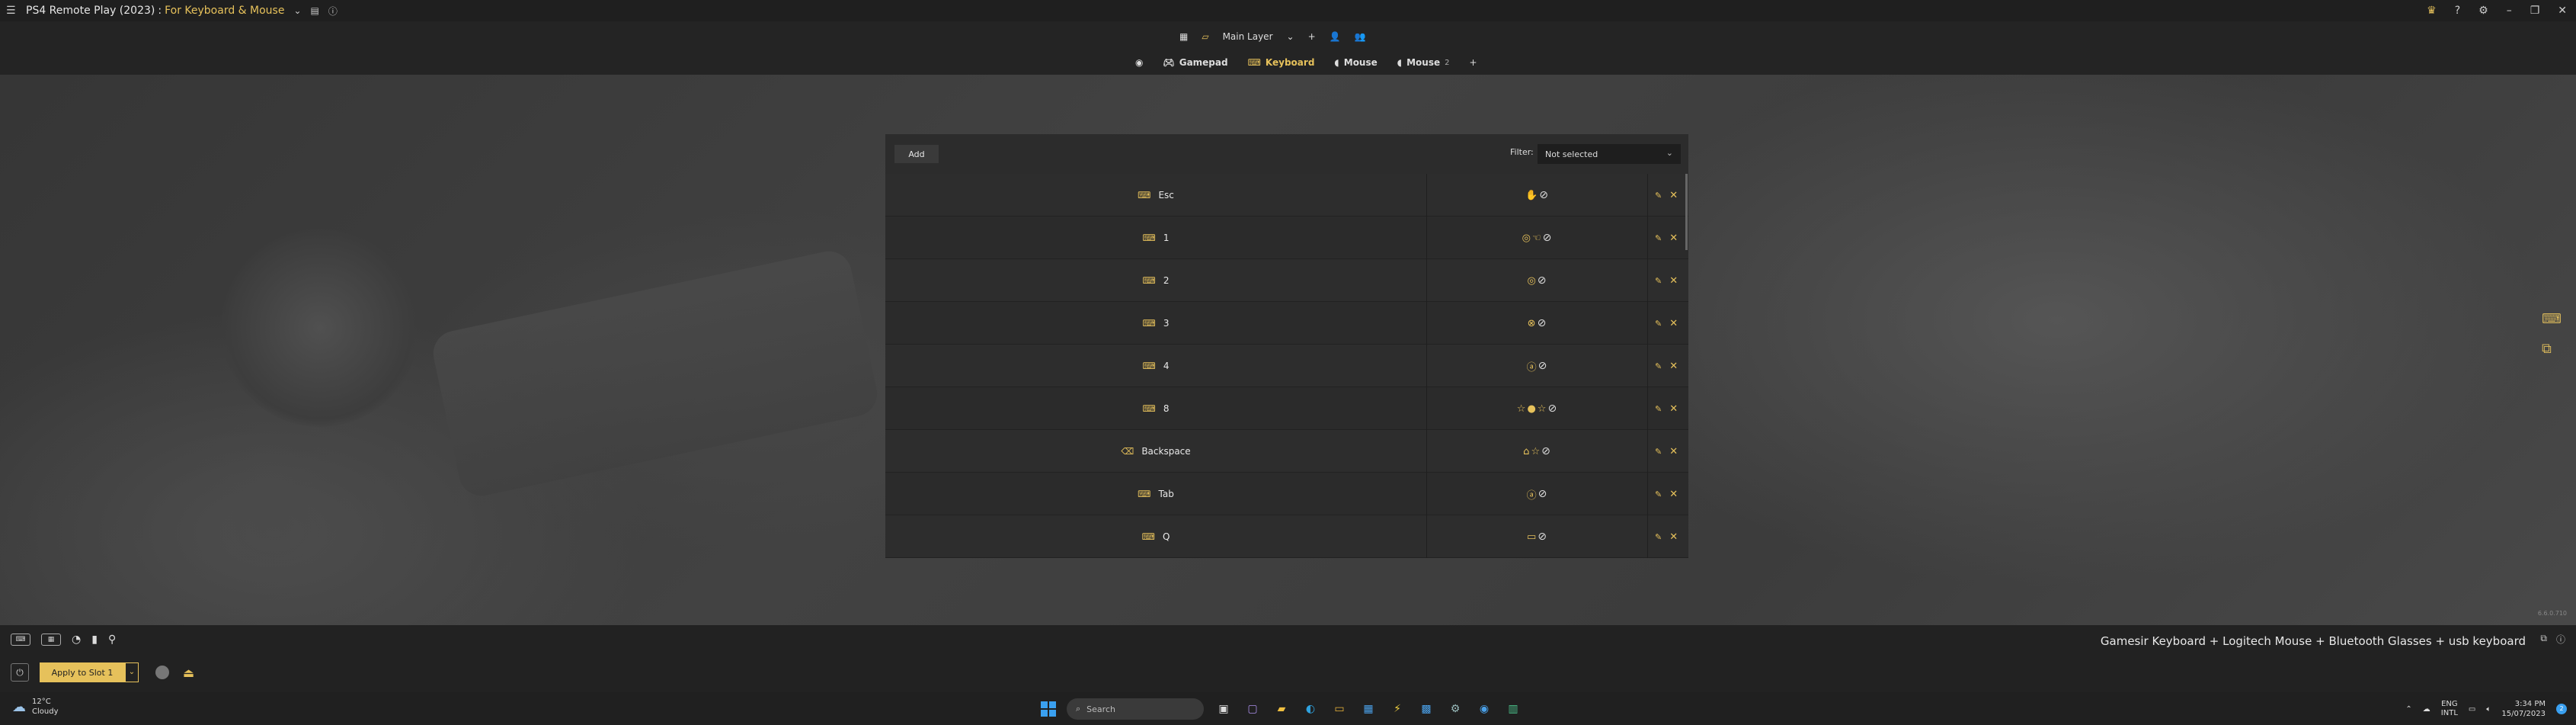 This screenshot has height=725, width=2576. Describe the element at coordinates (2488, 709) in the screenshot. I see `volume-icon: 🔈︎` at that location.